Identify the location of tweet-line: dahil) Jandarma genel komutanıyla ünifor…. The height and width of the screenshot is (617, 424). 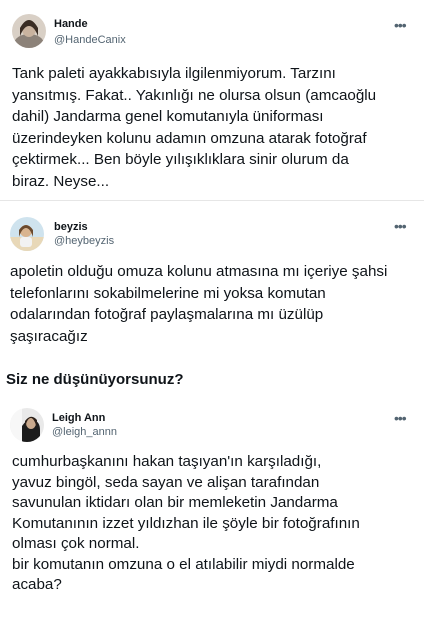
(168, 116).